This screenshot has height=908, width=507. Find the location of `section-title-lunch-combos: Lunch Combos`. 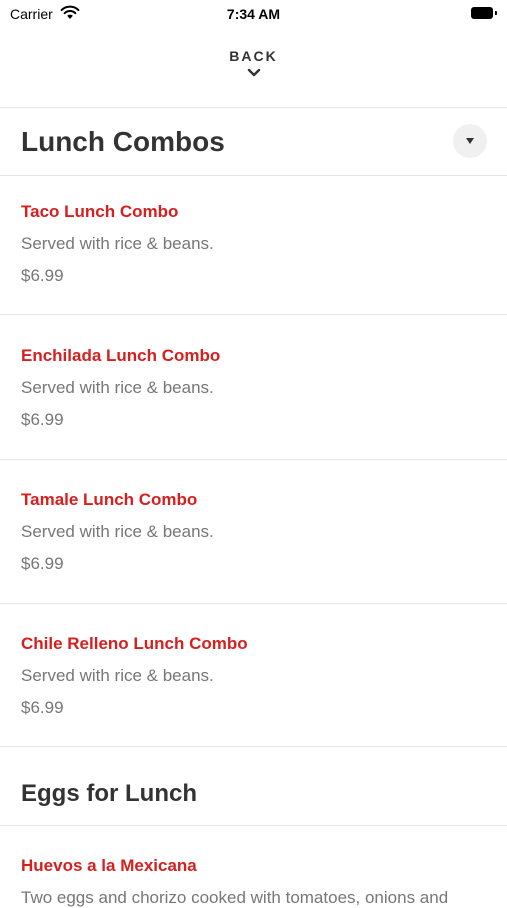

section-title-lunch-combos: Lunch Combos is located at coordinates (123, 141).